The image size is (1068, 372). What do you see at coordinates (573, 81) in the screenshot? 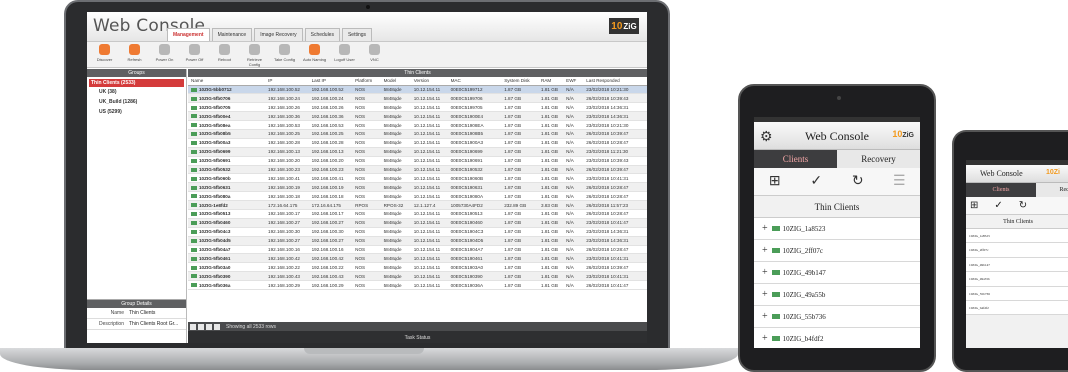
I see `column-header: EWF` at bounding box center [573, 81].